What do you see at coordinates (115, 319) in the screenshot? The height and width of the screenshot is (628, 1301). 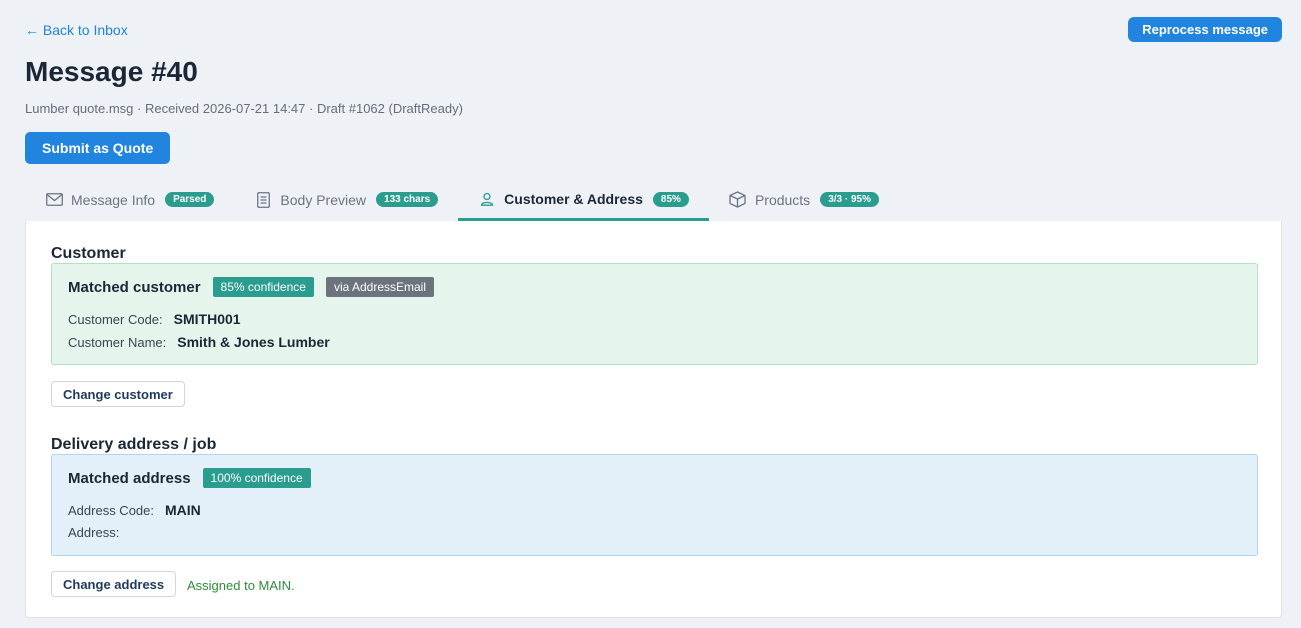 I see `customer-code-label: Customer Code:` at bounding box center [115, 319].